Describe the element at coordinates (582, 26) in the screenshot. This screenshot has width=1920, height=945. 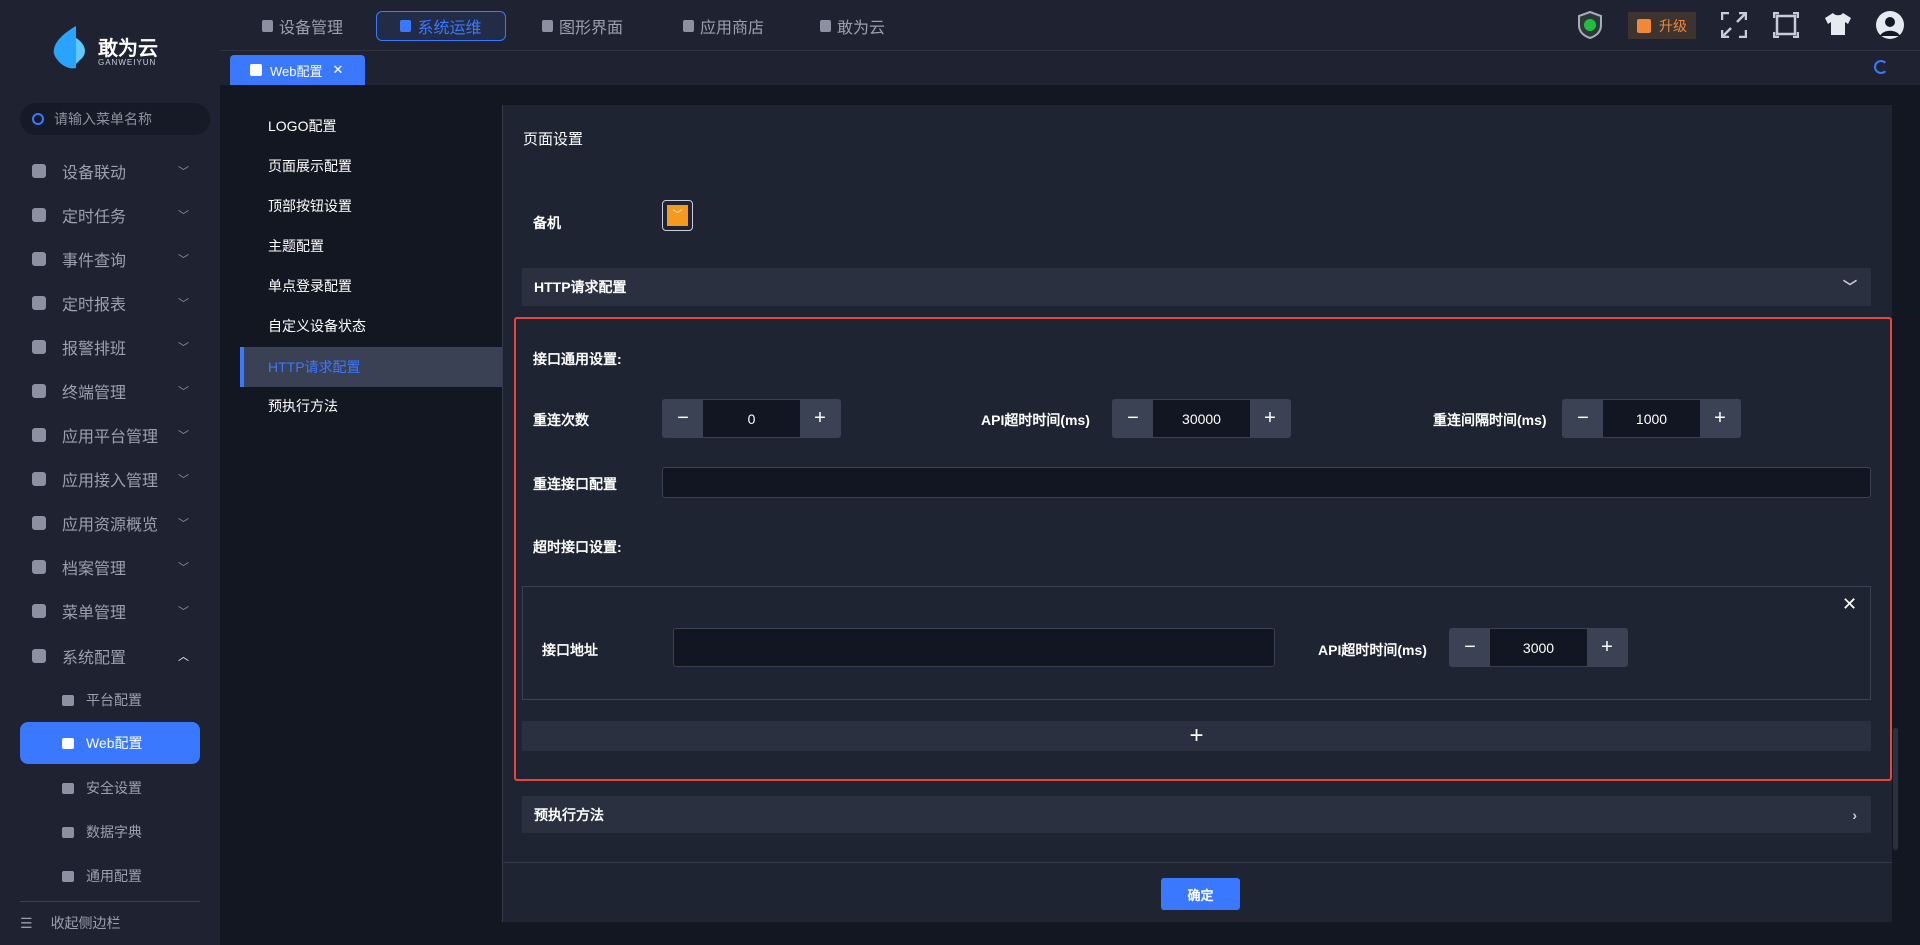
I see `nav-graphics: 图形界面` at that location.